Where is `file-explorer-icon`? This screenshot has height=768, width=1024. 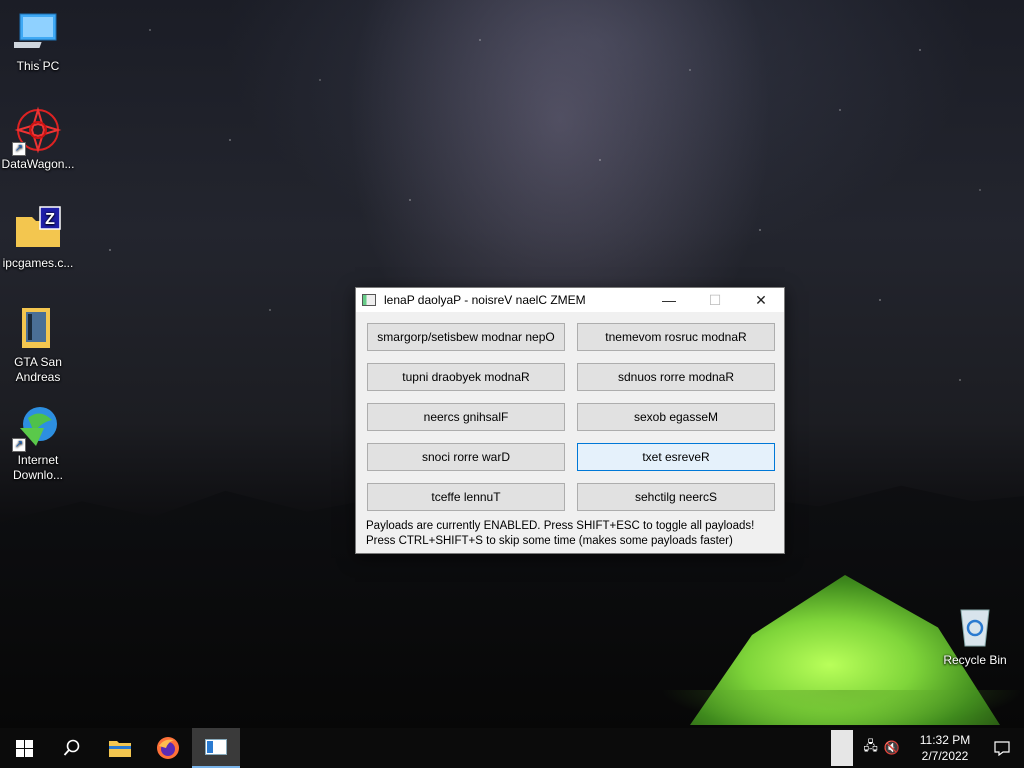 file-explorer-icon is located at coordinates (120, 749).